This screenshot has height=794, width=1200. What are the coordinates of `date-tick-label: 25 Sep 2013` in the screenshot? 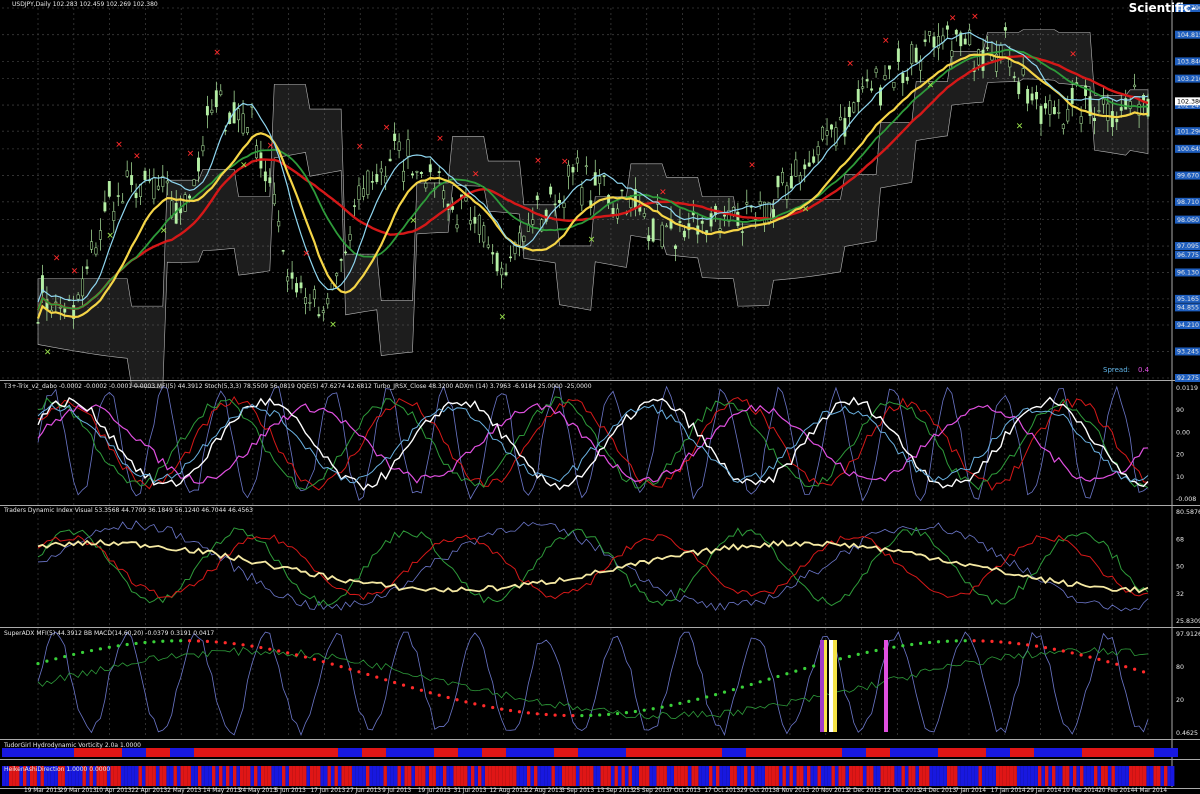 It's located at (651, 791).